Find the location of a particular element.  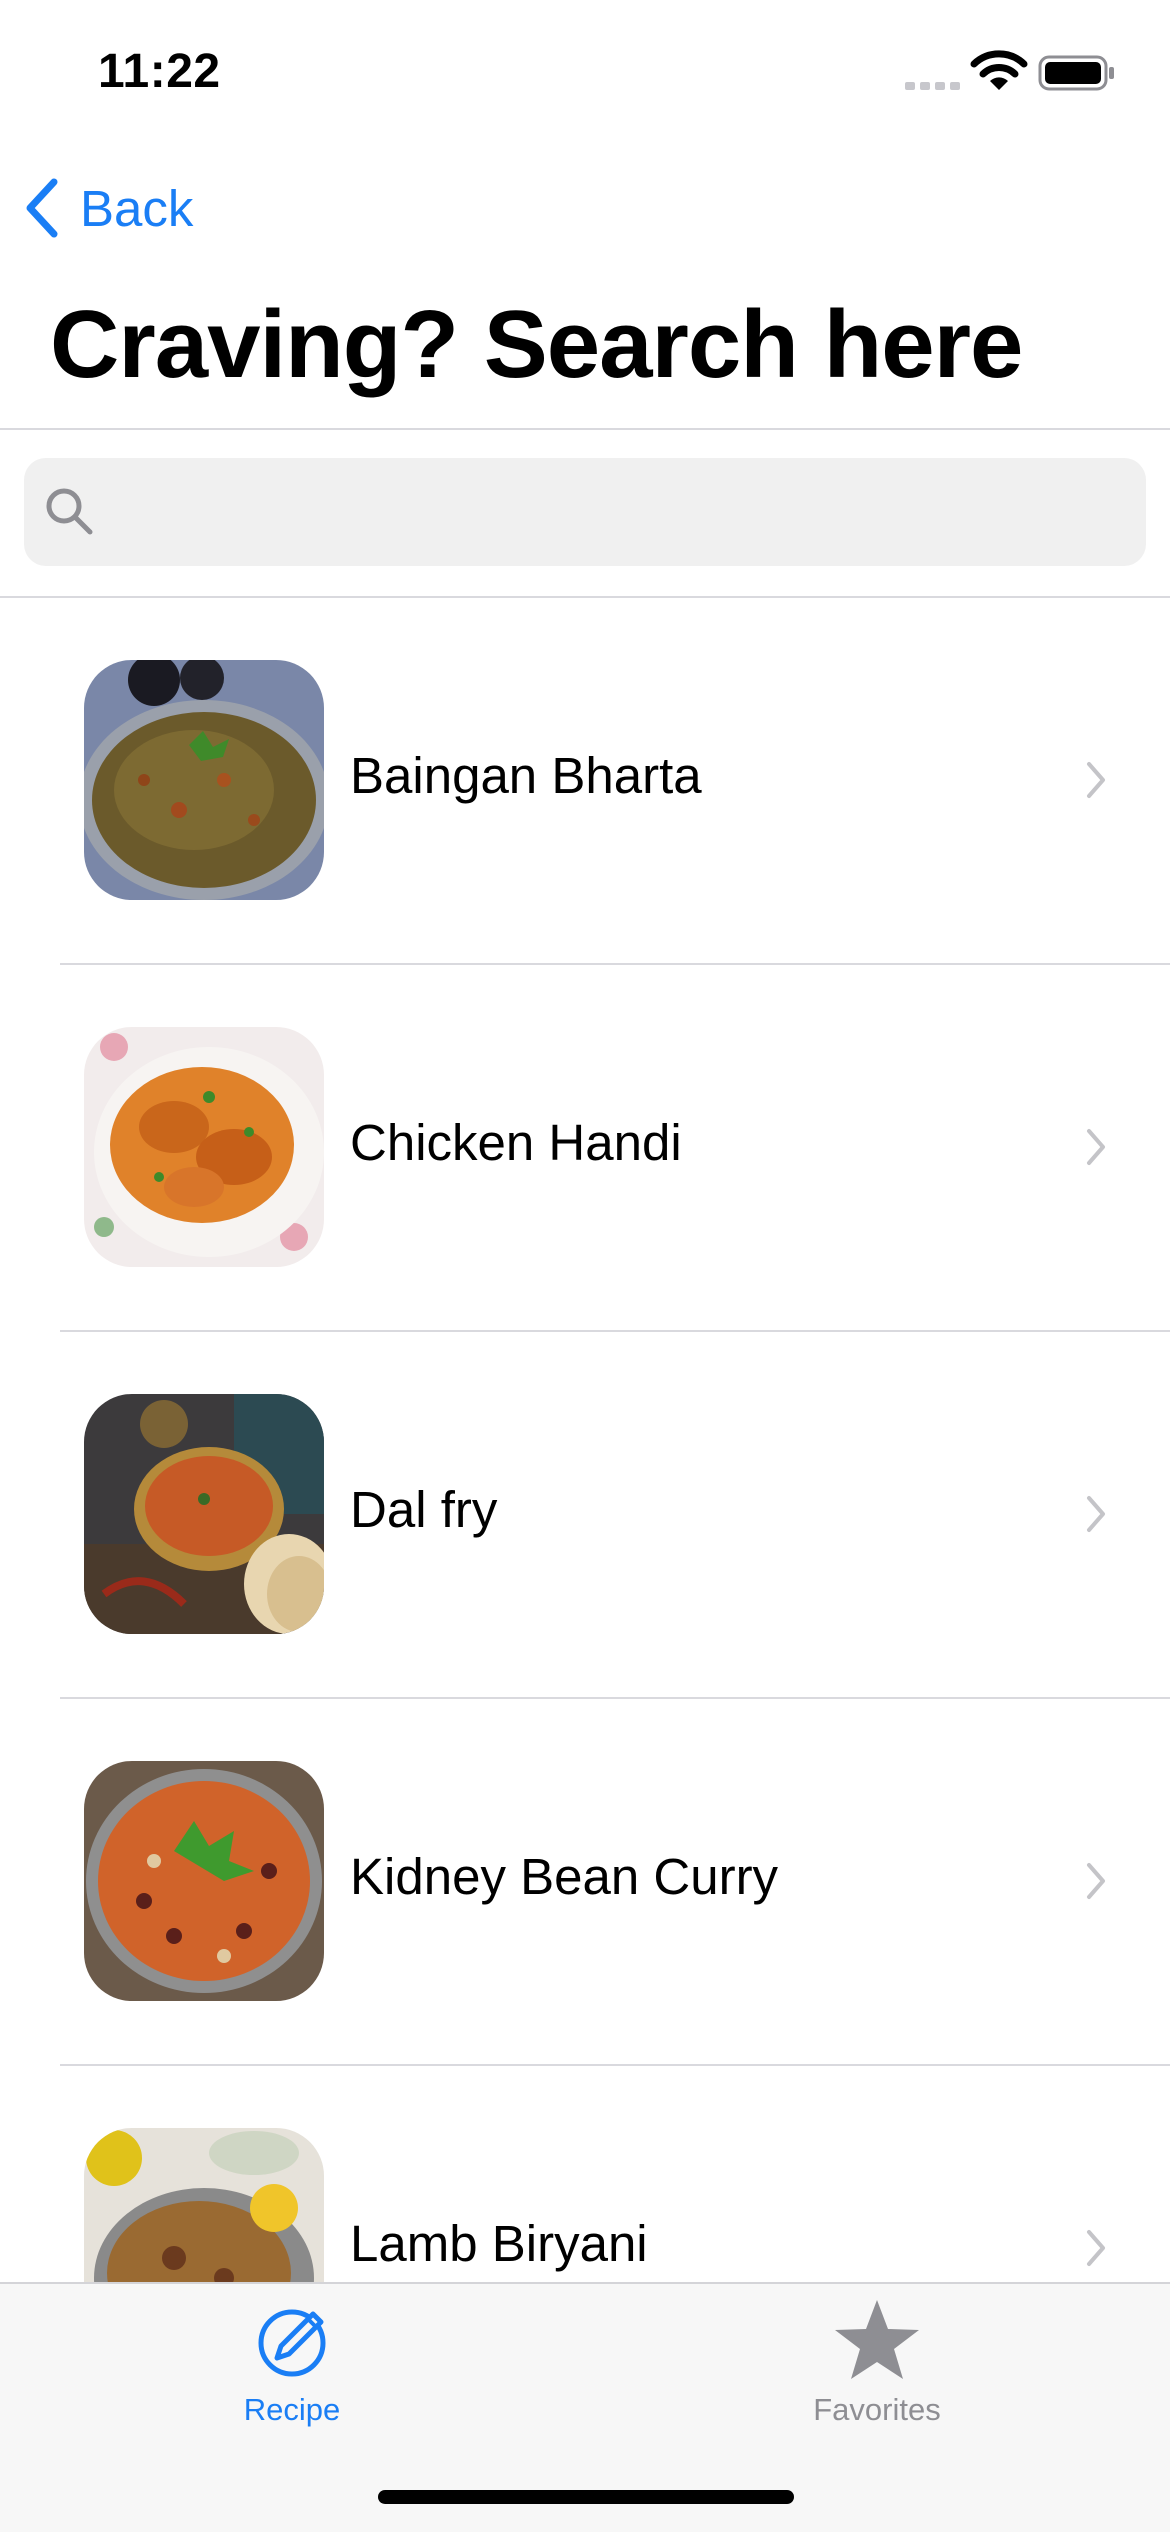

page-title: Craving? Search here is located at coordinates (536, 344).